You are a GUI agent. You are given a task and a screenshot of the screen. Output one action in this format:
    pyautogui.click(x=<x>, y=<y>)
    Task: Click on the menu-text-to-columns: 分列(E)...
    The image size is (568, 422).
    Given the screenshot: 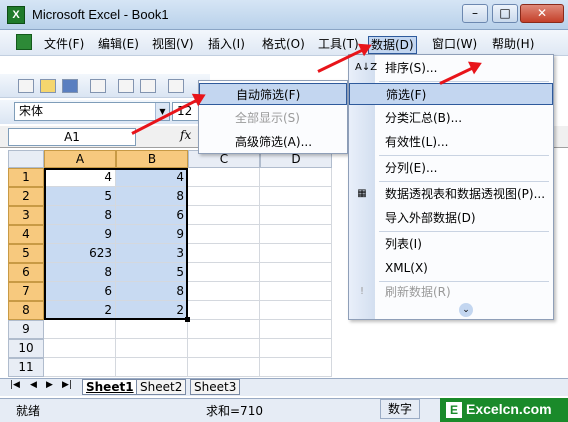 What is the action you would take?
    pyautogui.click(x=451, y=168)
    